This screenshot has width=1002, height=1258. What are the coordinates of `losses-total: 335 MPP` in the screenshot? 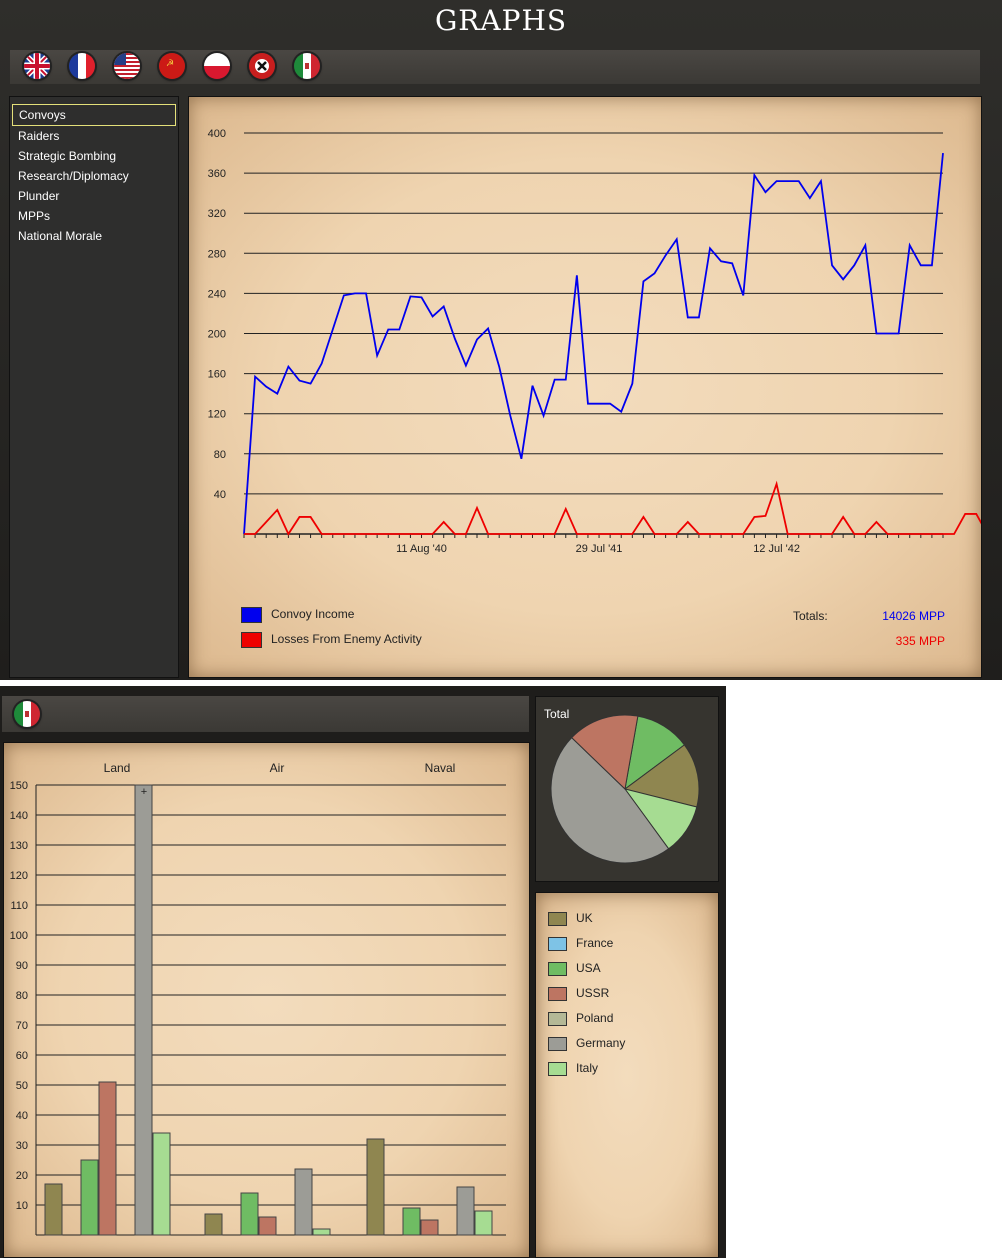 It's located at (920, 641).